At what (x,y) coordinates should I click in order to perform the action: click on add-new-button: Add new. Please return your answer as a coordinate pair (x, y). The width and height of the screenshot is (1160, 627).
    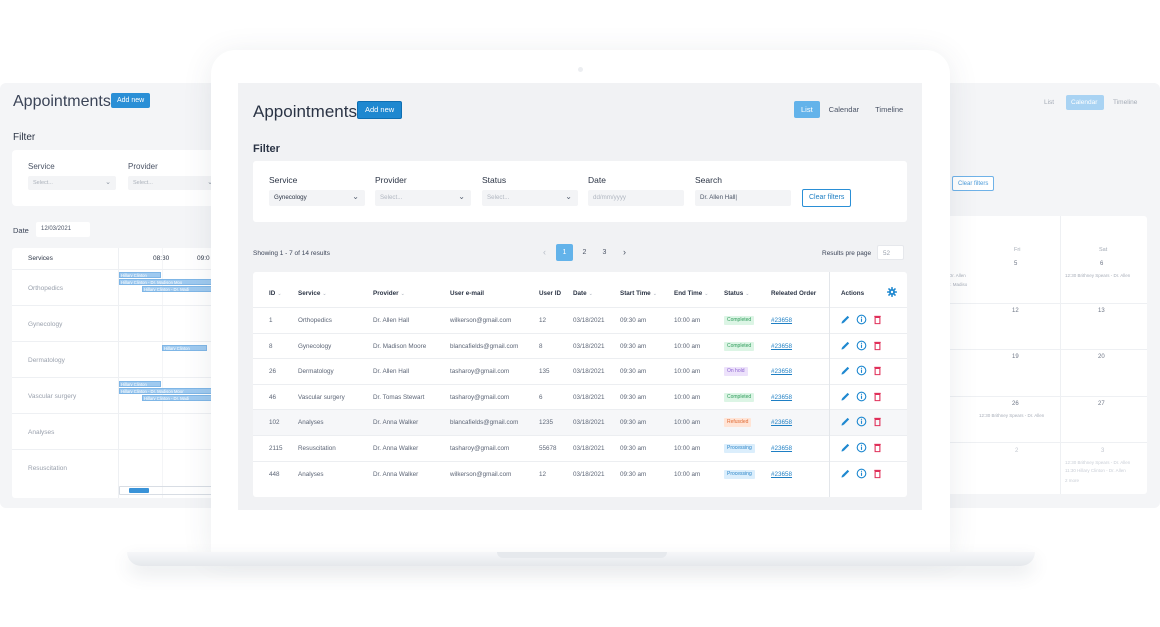
    Looking at the image, I should click on (380, 110).